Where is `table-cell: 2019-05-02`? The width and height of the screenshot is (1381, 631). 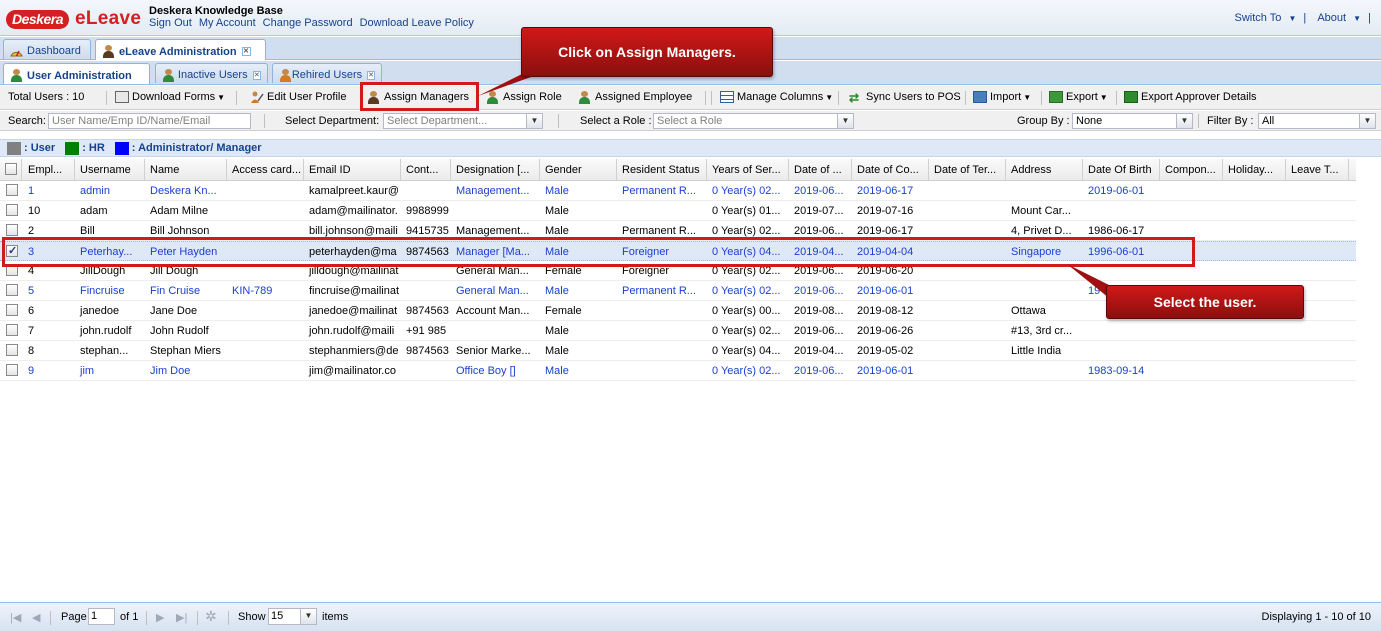 table-cell: 2019-05-02 is located at coordinates (885, 351).